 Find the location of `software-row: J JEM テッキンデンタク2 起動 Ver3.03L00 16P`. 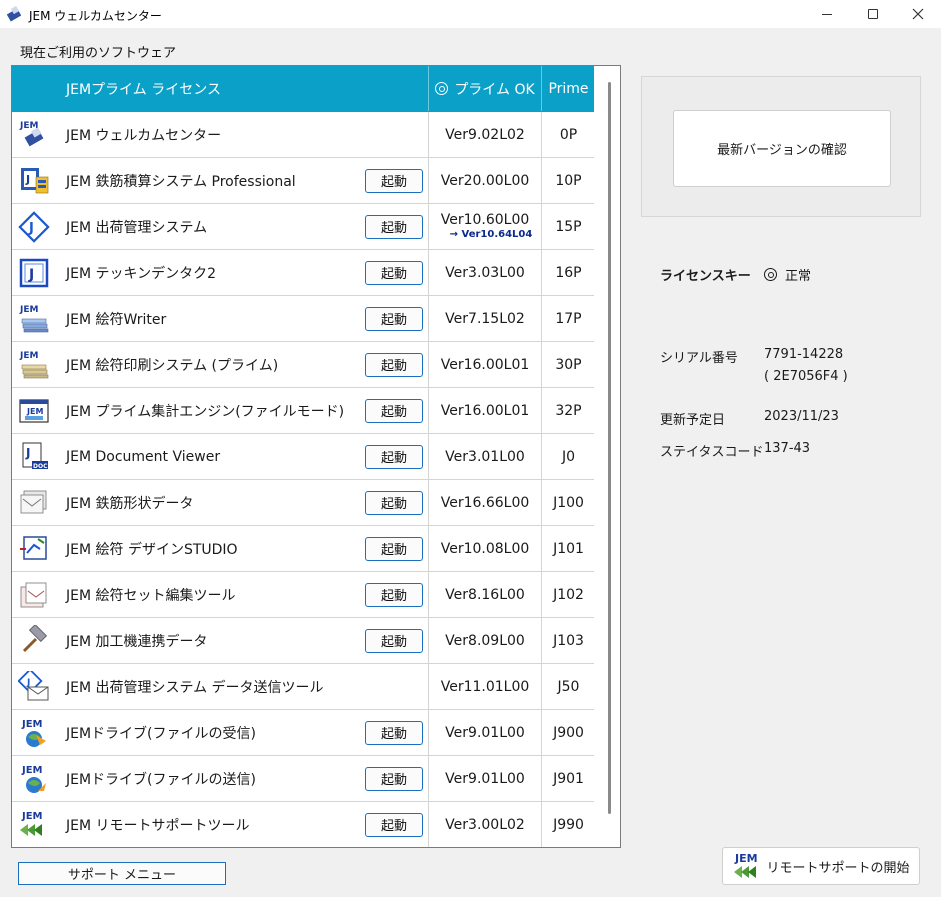

software-row: J JEM テッキンデンタク2 起動 Ver3.03L00 16P is located at coordinates (303, 273).